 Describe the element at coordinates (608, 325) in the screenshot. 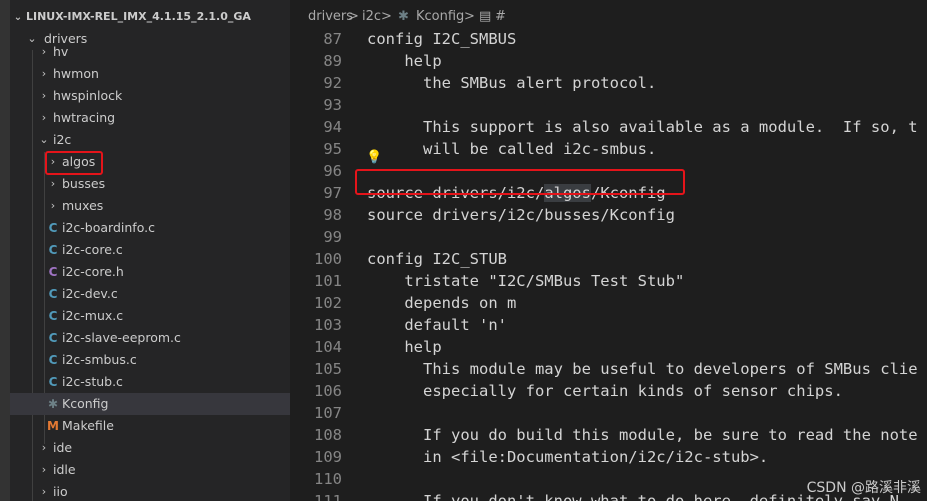

I see `code-line: 103 default 'n'` at that location.